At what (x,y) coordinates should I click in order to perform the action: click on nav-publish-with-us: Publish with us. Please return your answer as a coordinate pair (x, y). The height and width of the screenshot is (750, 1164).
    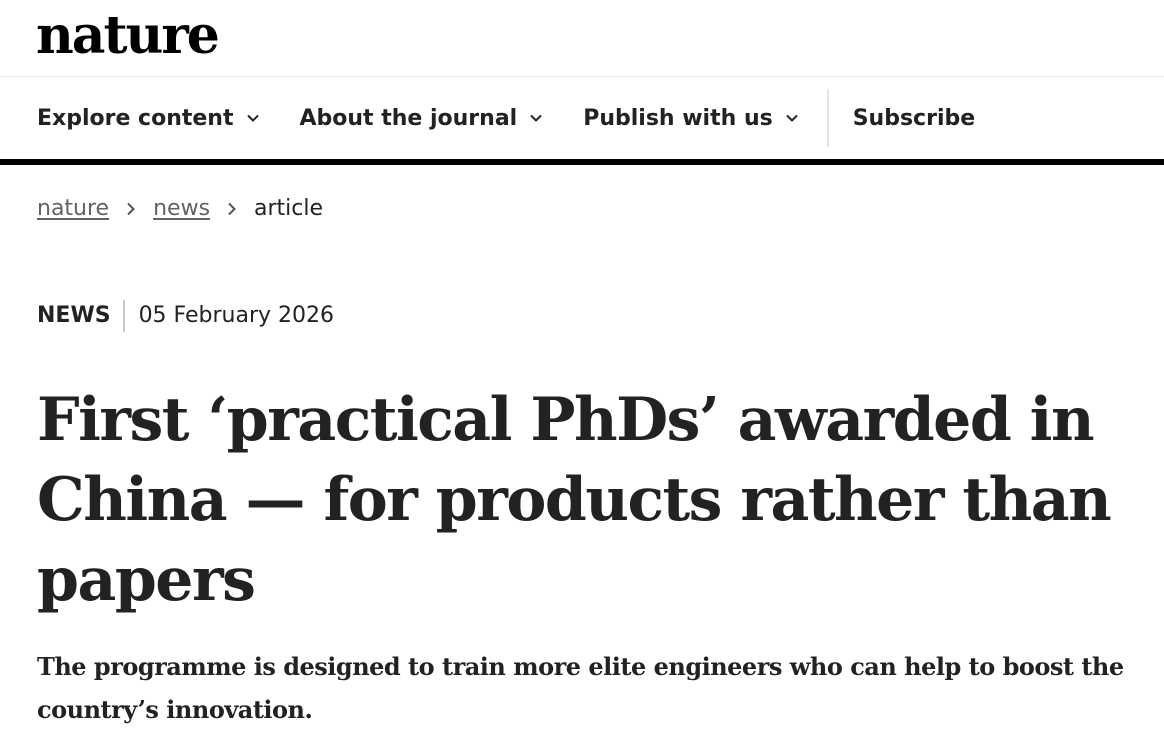
    Looking at the image, I should click on (691, 118).